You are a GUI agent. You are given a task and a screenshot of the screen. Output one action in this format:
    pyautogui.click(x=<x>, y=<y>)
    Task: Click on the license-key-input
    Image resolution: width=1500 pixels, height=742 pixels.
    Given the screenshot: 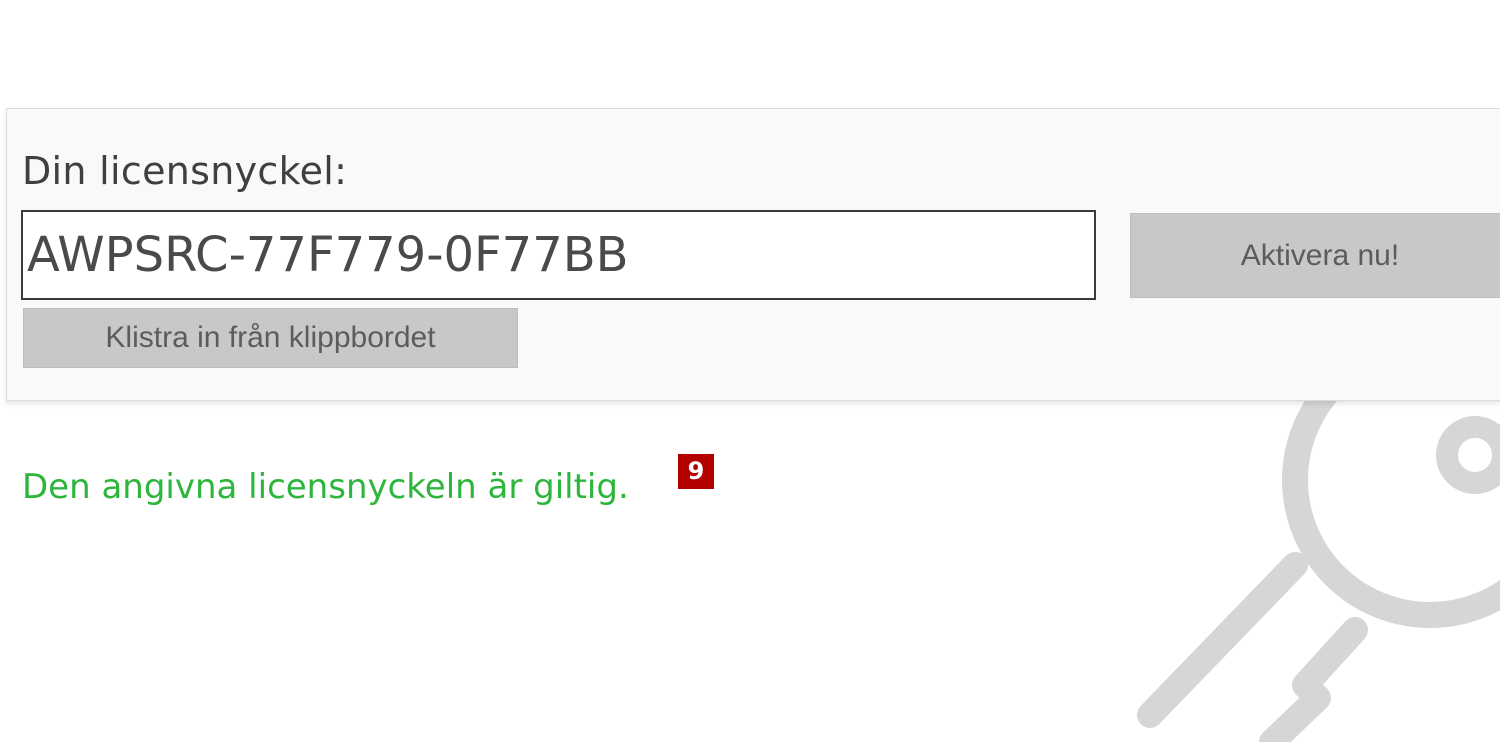 What is the action you would take?
    pyautogui.click(x=558, y=255)
    